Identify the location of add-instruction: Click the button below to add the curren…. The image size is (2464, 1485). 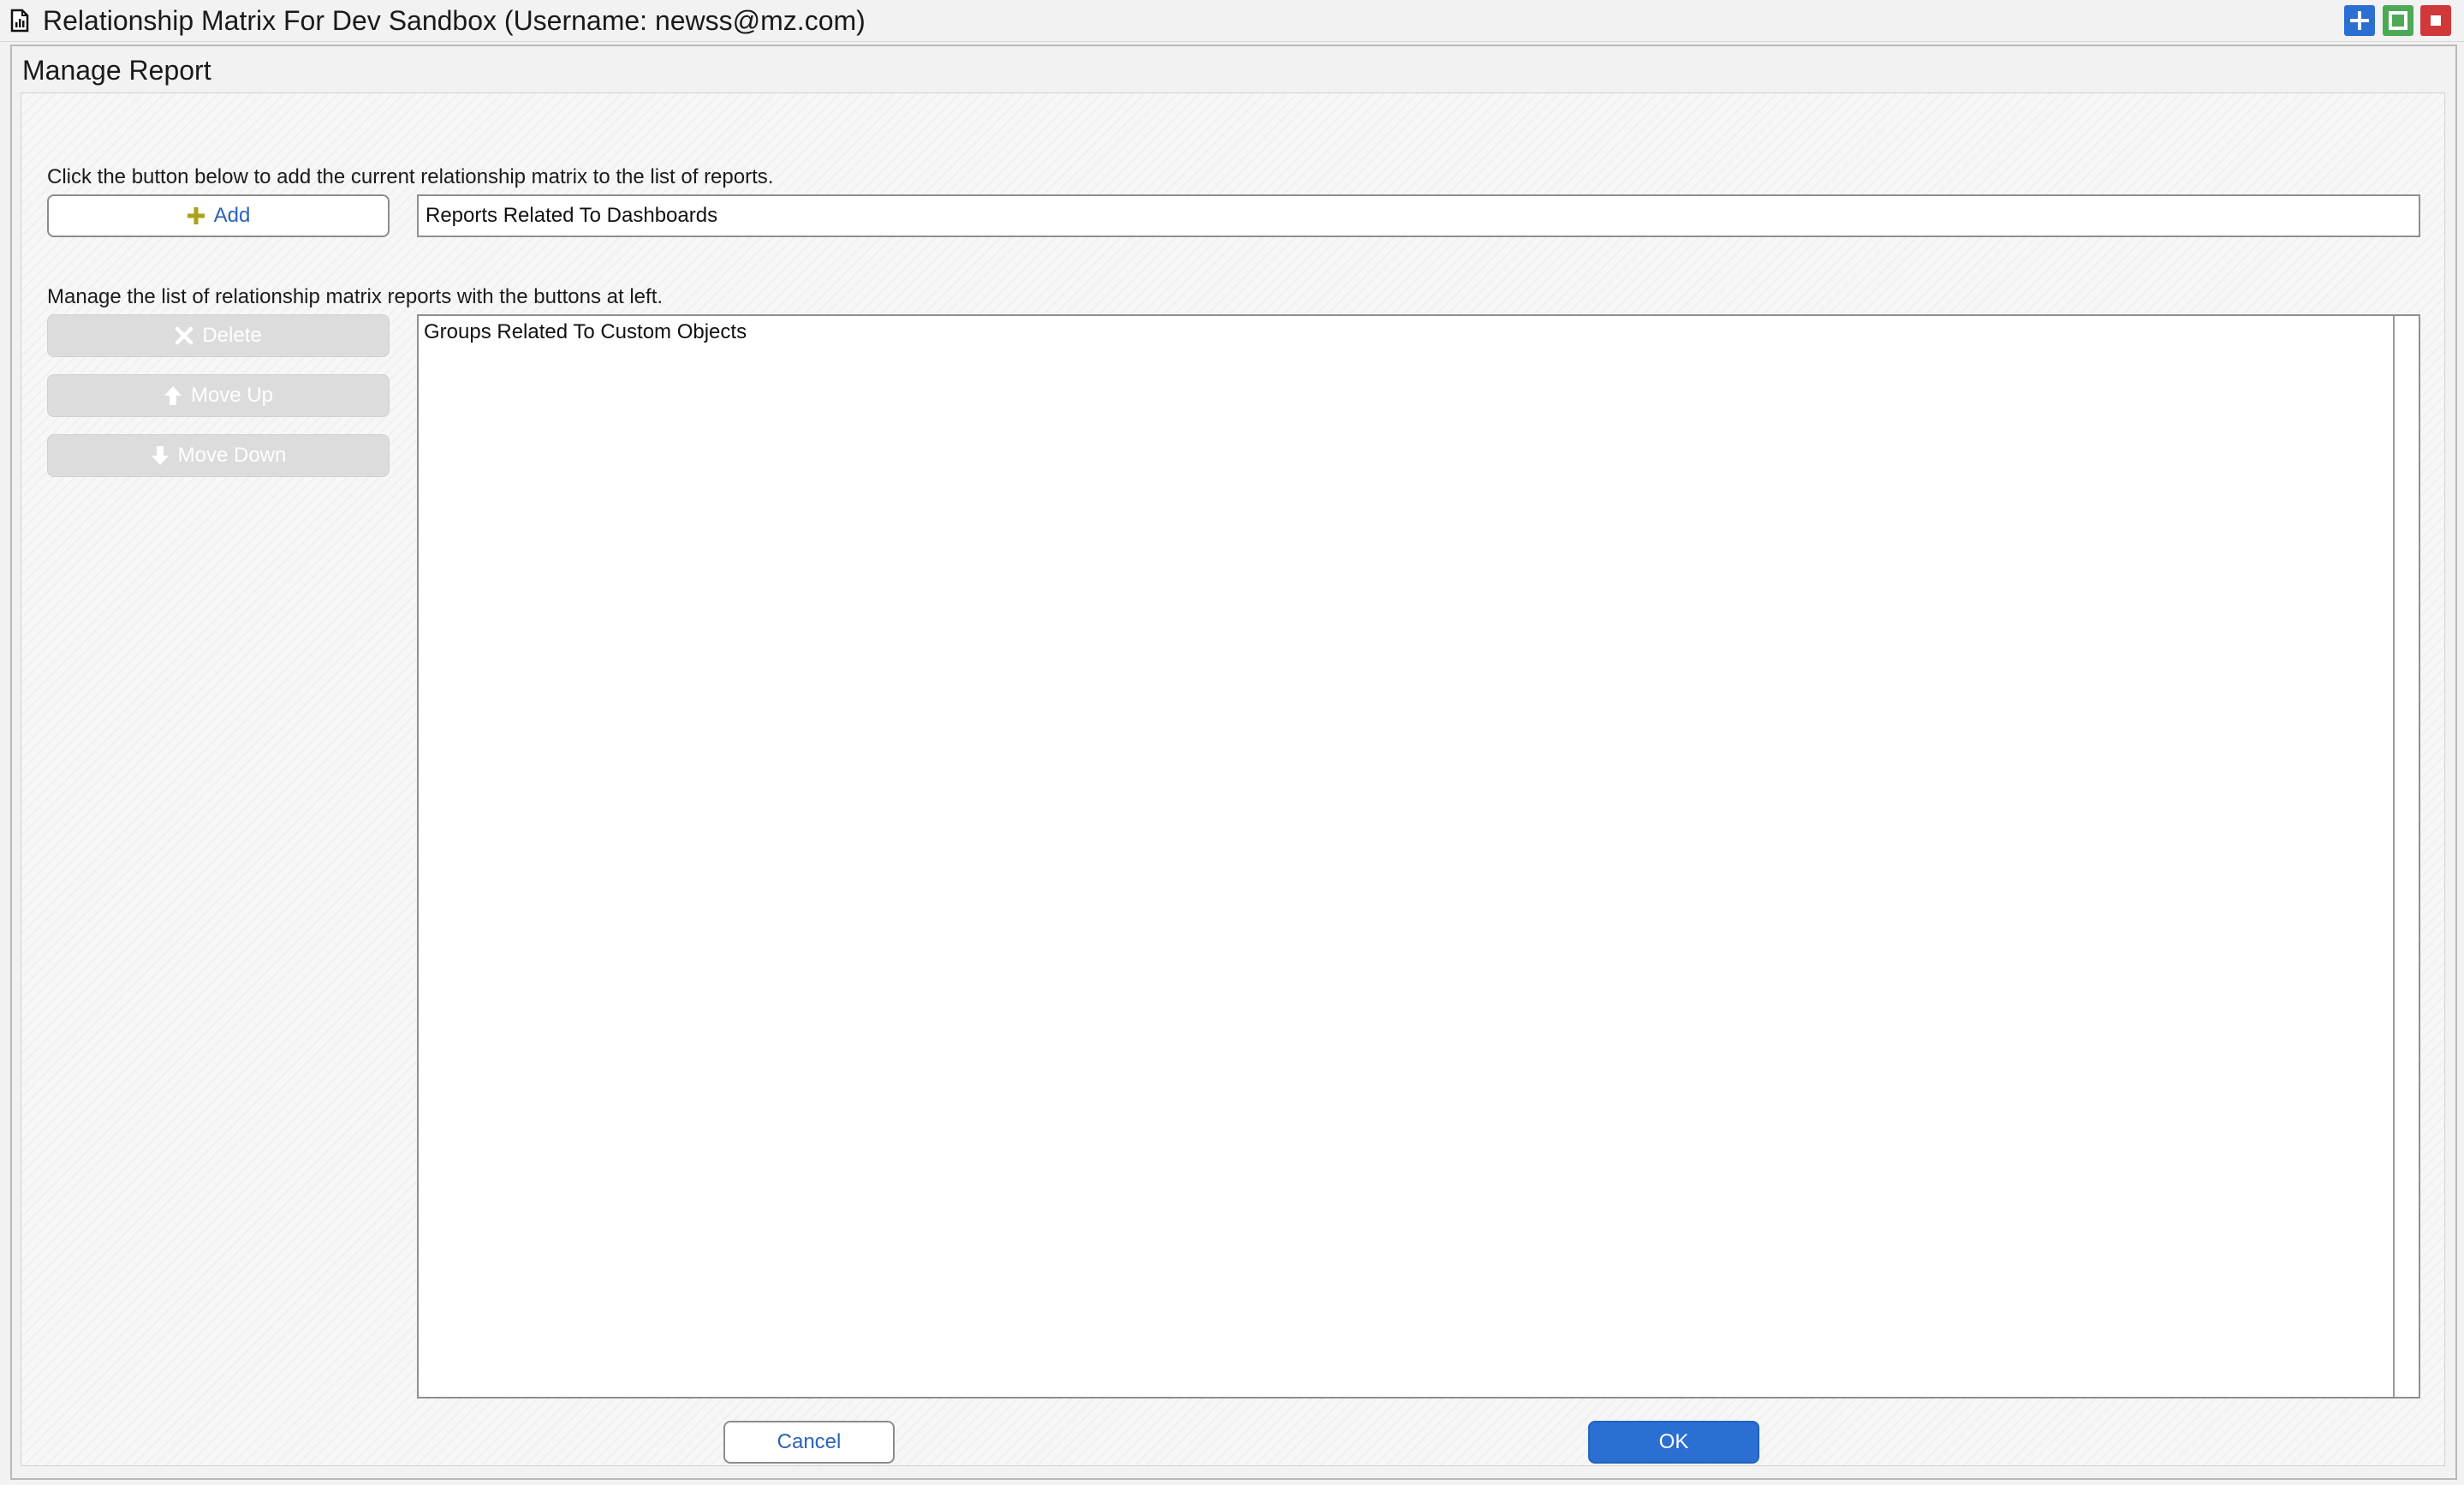
(411, 176).